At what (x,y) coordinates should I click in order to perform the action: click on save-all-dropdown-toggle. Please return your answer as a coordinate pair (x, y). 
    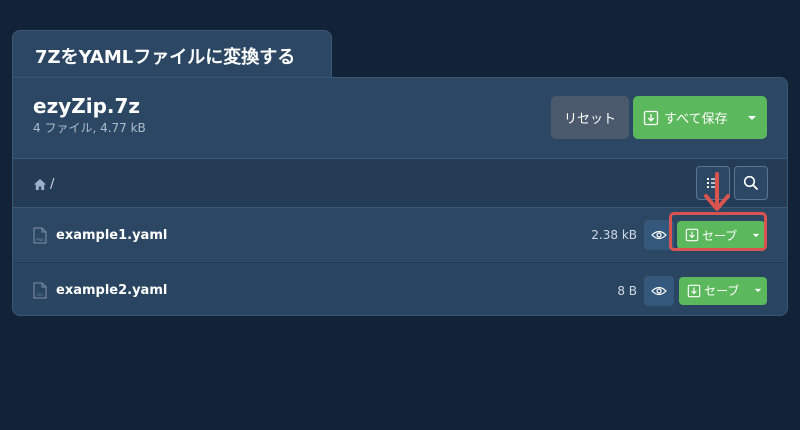
    Looking at the image, I should click on (752, 118).